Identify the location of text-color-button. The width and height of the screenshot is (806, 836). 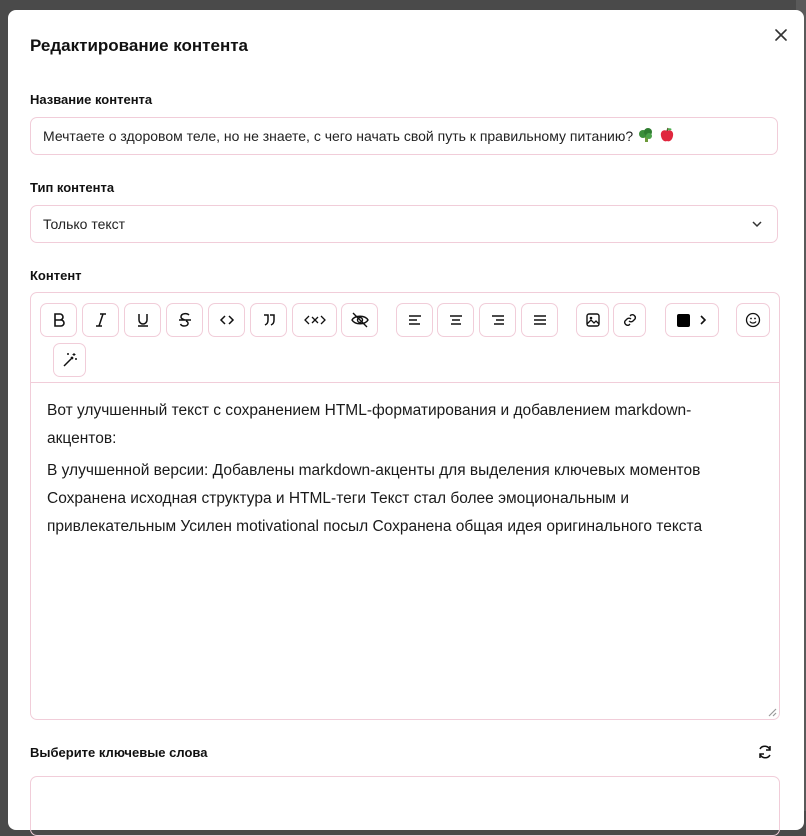
(692, 320).